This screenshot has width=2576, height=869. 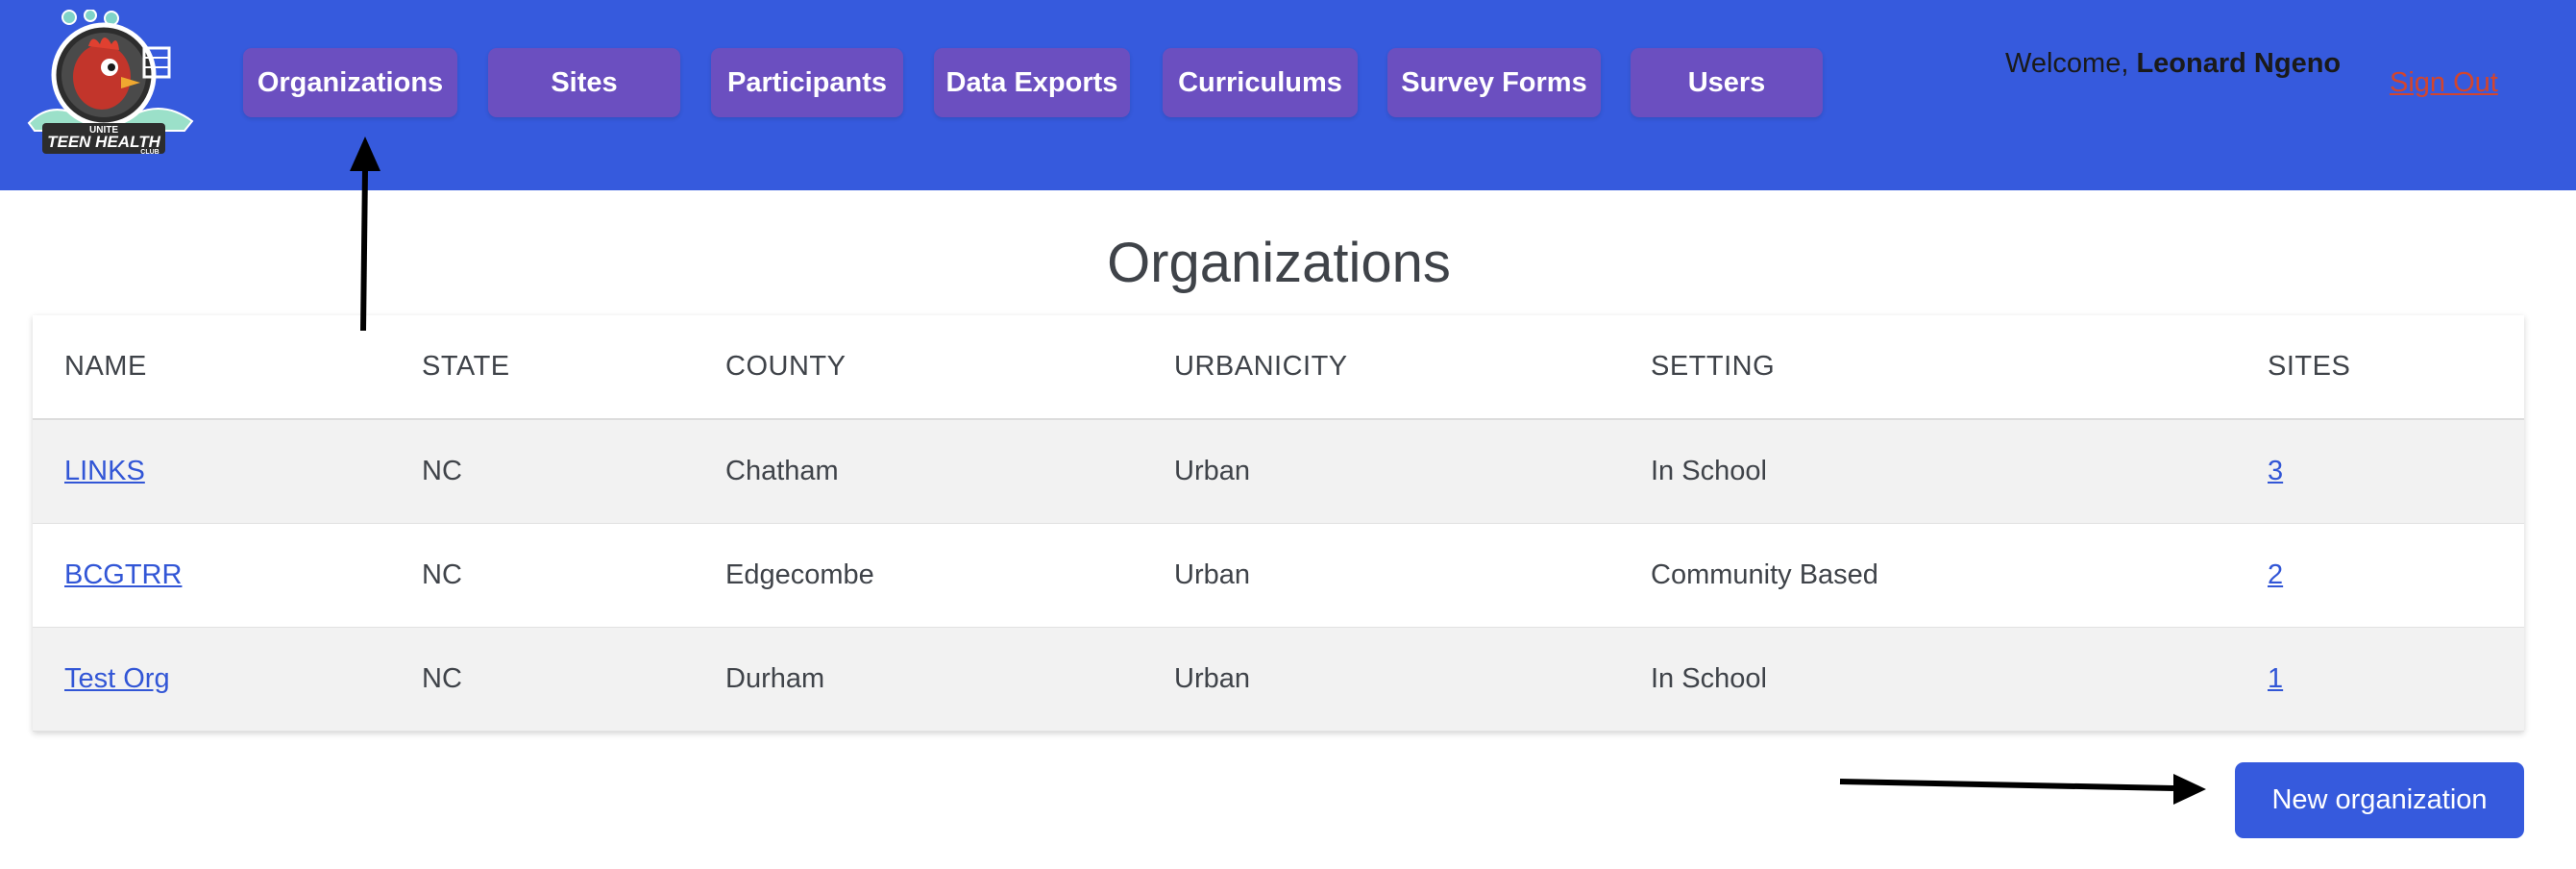 What do you see at coordinates (2380, 679) in the screenshot?
I see `cell-sites: 1` at bounding box center [2380, 679].